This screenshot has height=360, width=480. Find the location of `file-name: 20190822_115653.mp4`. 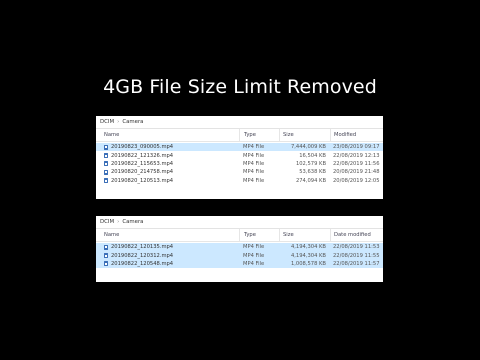

file-name: 20190822_115653.mp4 is located at coordinates (142, 163).